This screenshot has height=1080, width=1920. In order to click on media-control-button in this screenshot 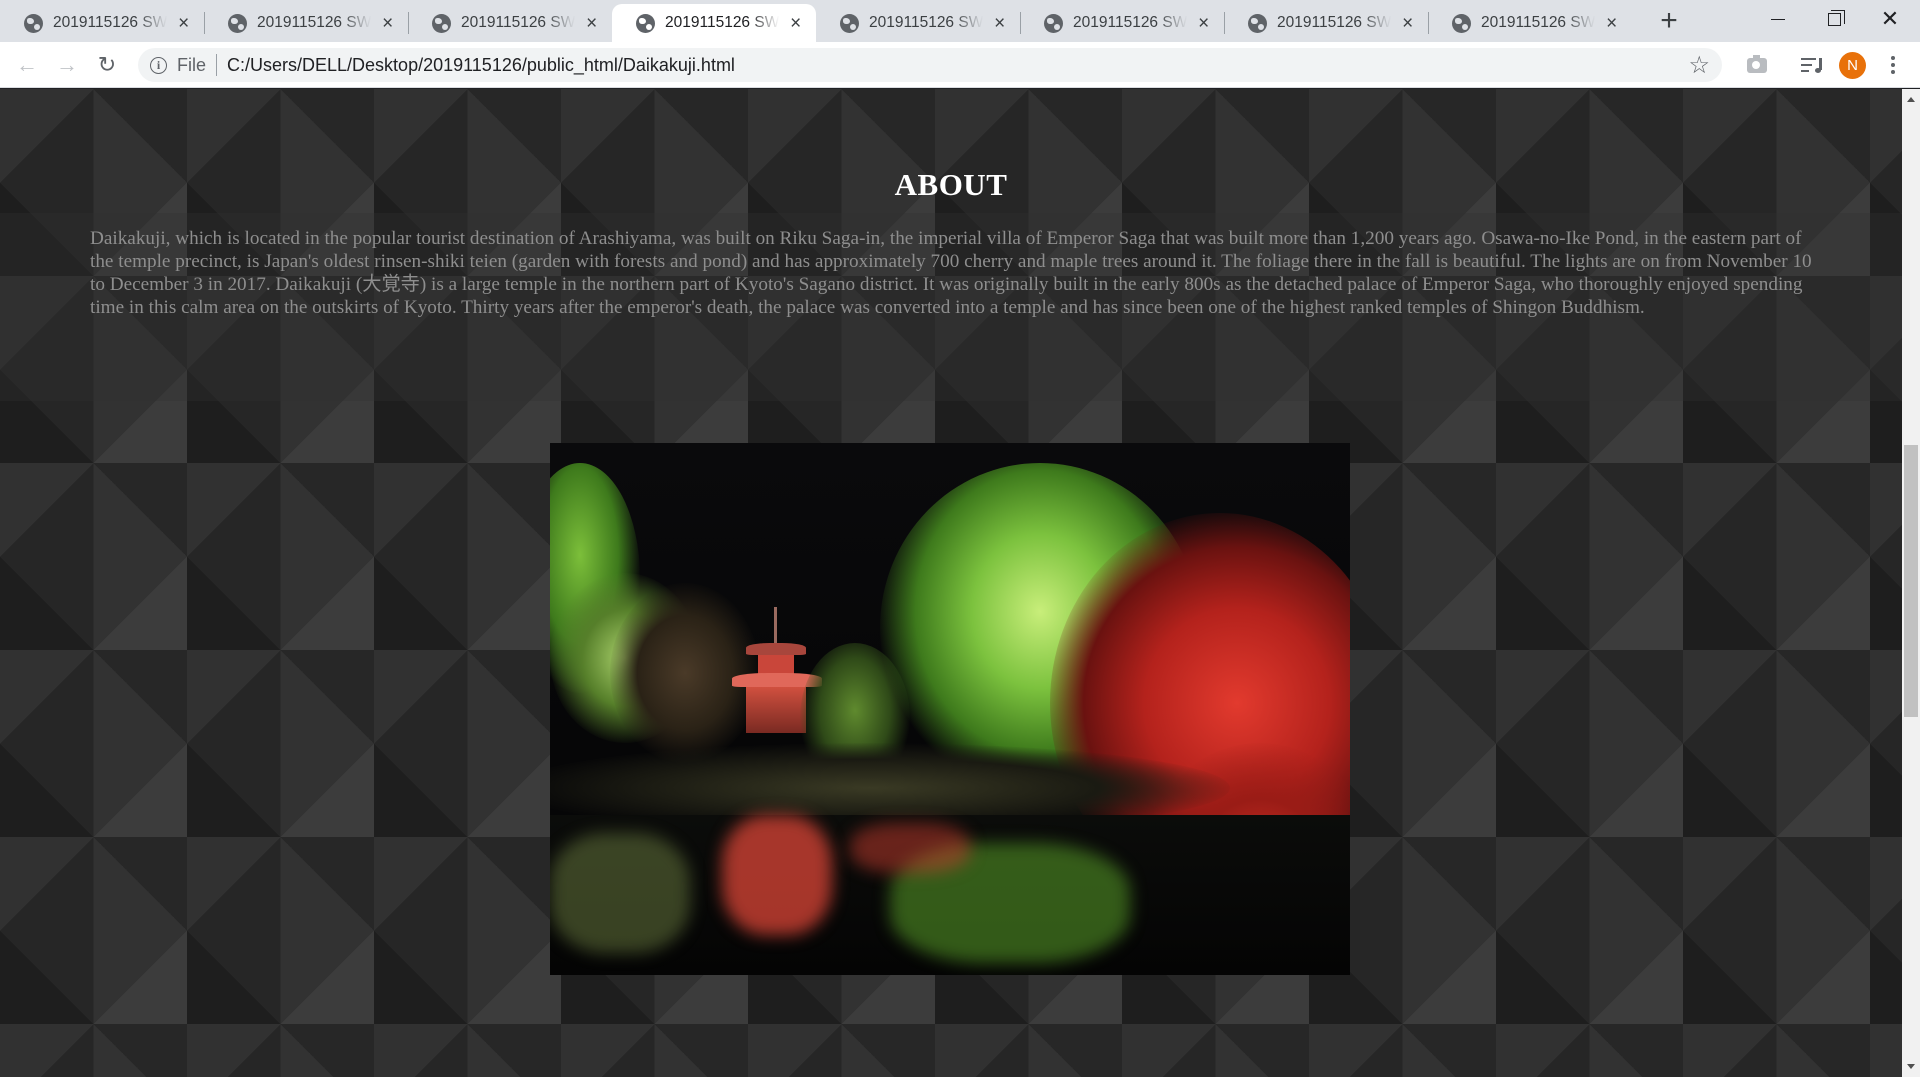, I will do `click(1811, 65)`.